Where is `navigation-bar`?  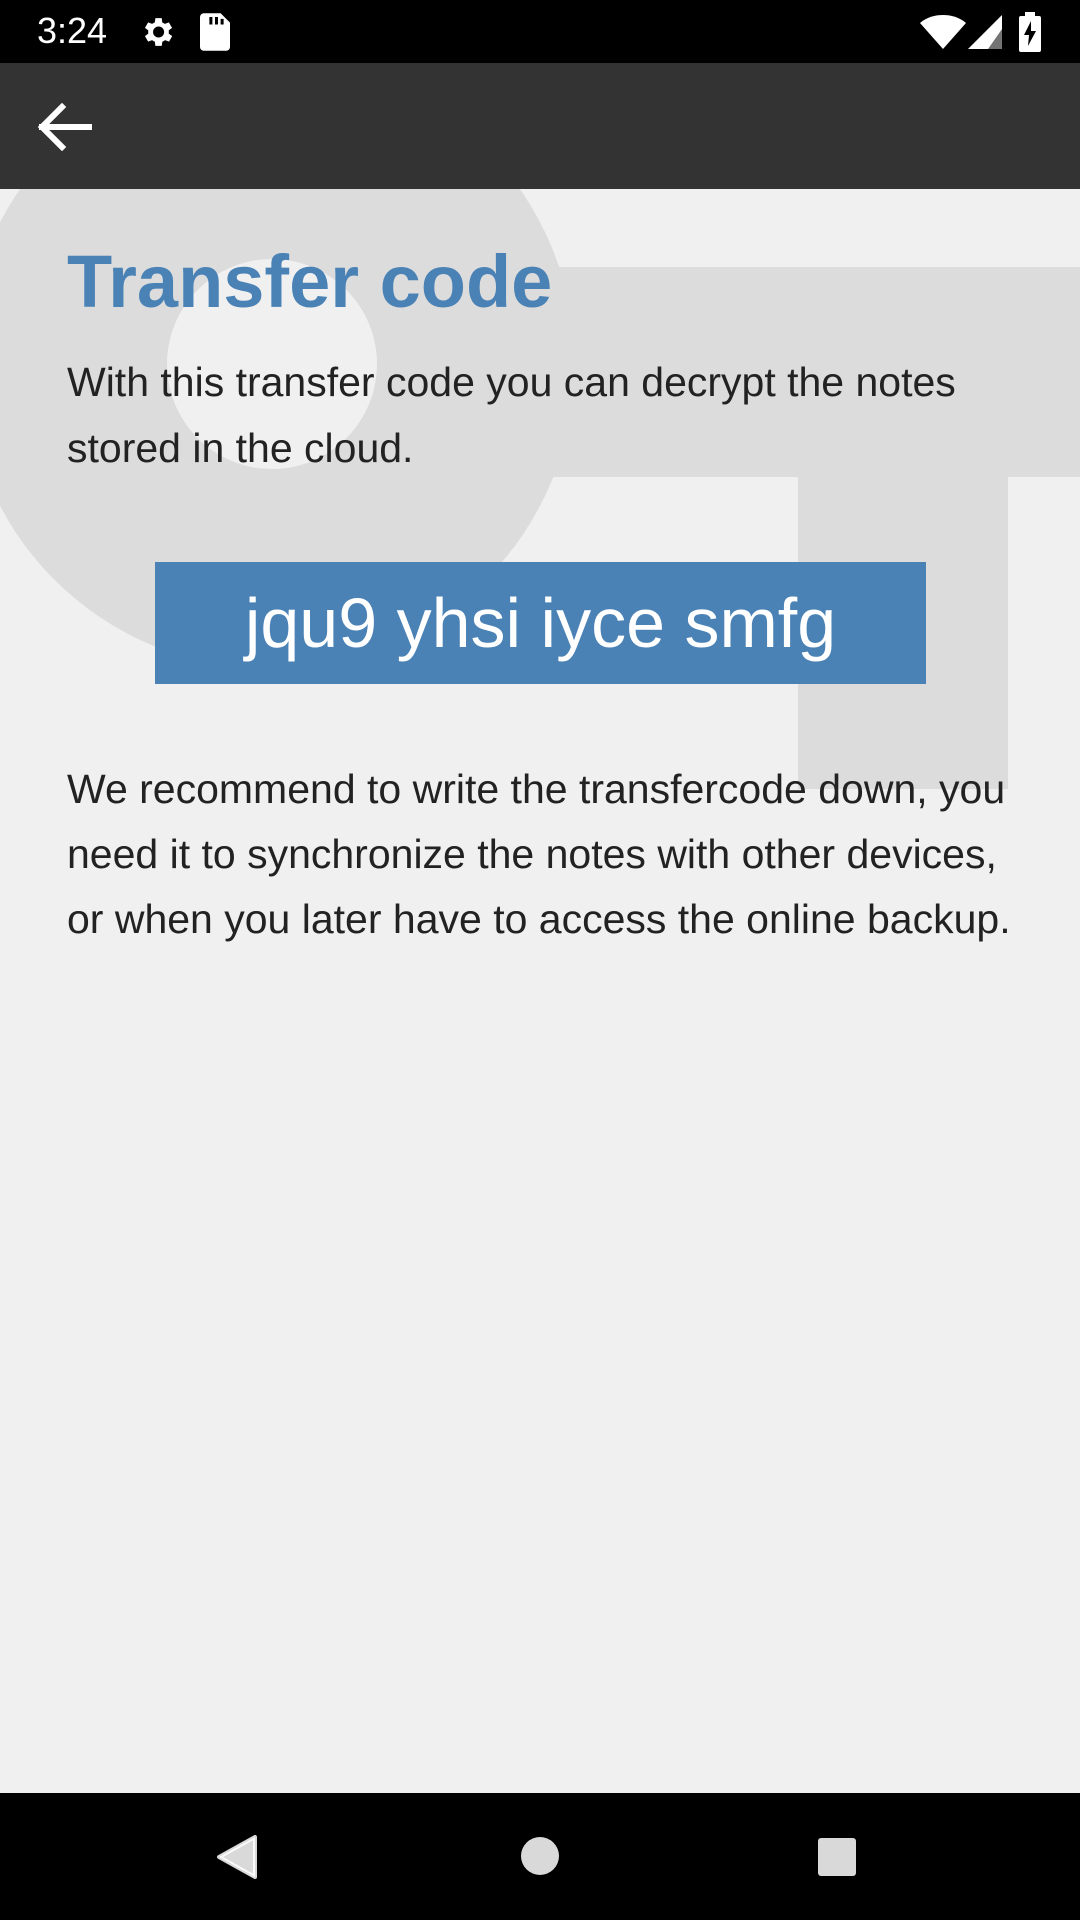 navigation-bar is located at coordinates (540, 1856).